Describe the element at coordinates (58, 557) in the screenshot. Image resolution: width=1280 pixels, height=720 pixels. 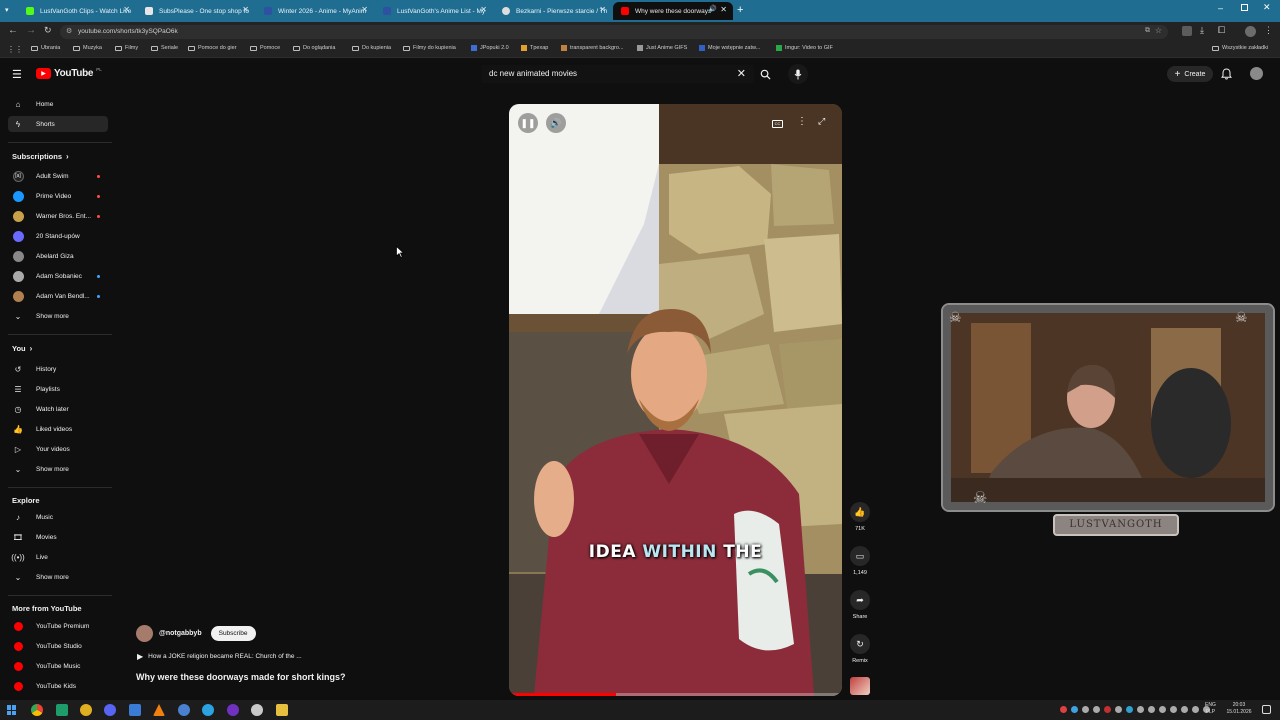
I see `sidebar-item-live: ((•)) Live` at that location.